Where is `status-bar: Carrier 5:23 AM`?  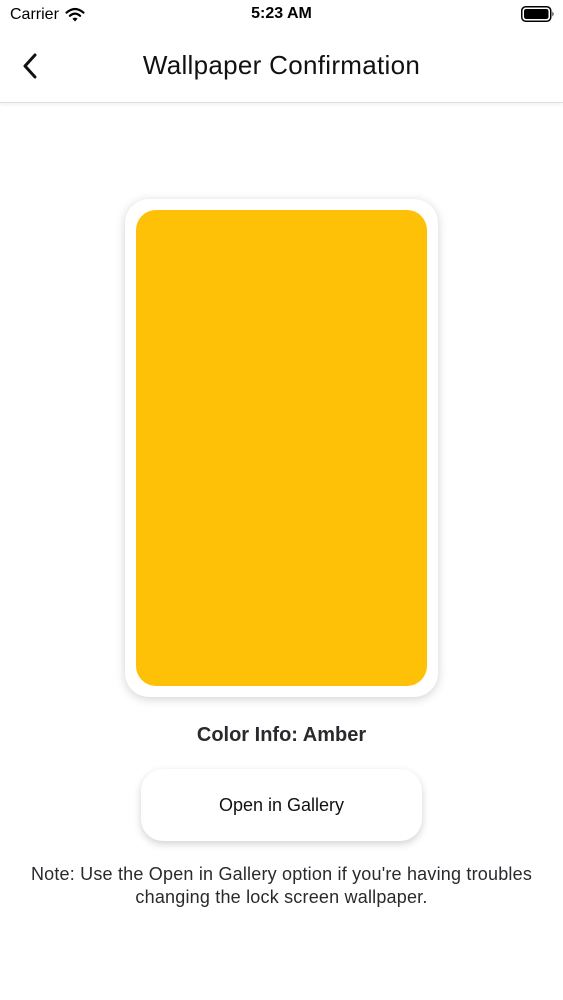
status-bar: Carrier 5:23 AM is located at coordinates (281, 15).